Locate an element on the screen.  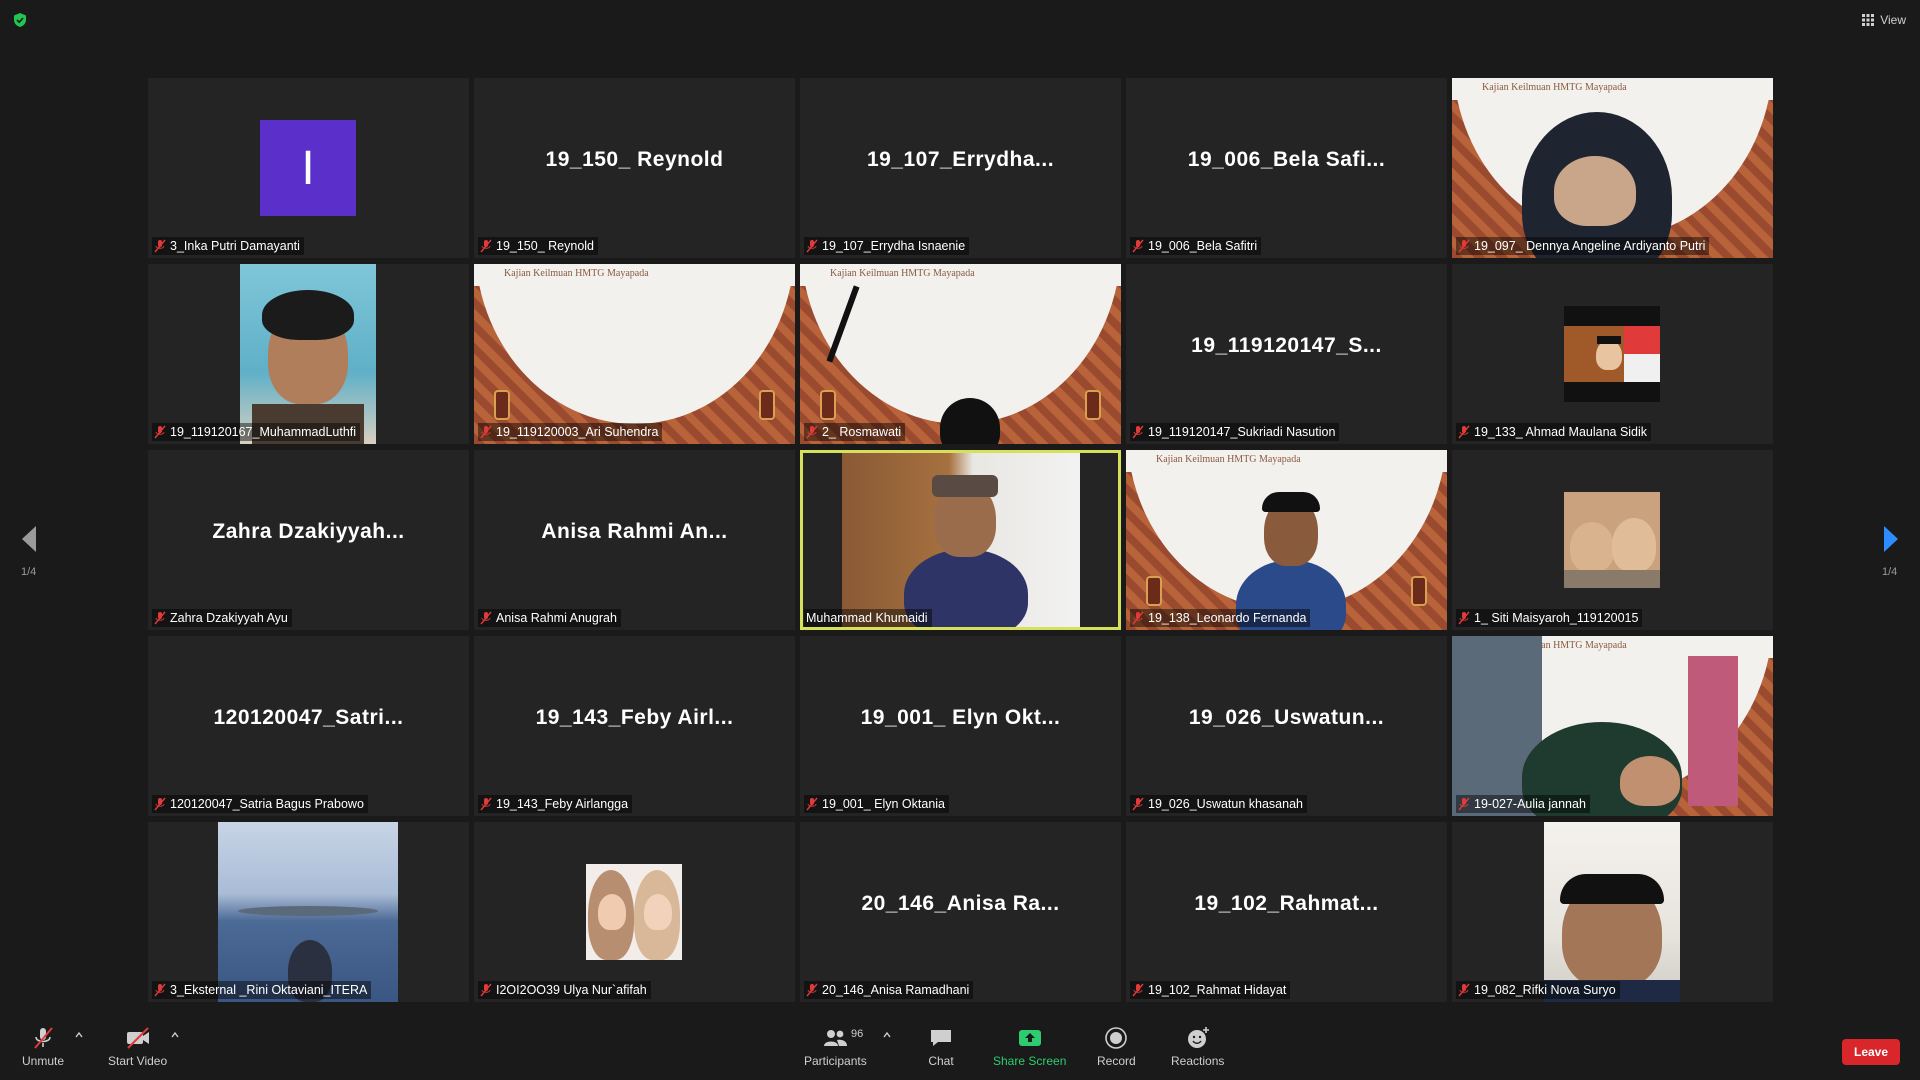
video-options-caret-icon is located at coordinates (175, 1035).